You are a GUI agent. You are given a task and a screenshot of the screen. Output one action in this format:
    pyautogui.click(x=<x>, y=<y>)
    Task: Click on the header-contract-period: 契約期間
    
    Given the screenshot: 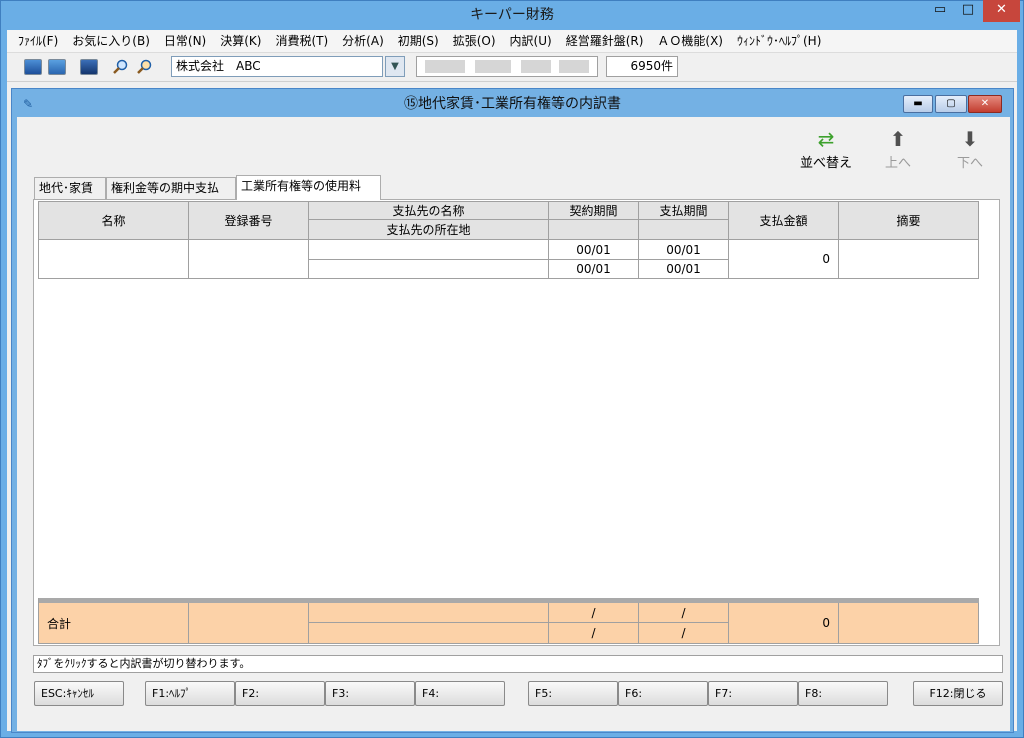 What is the action you would take?
    pyautogui.click(x=594, y=211)
    